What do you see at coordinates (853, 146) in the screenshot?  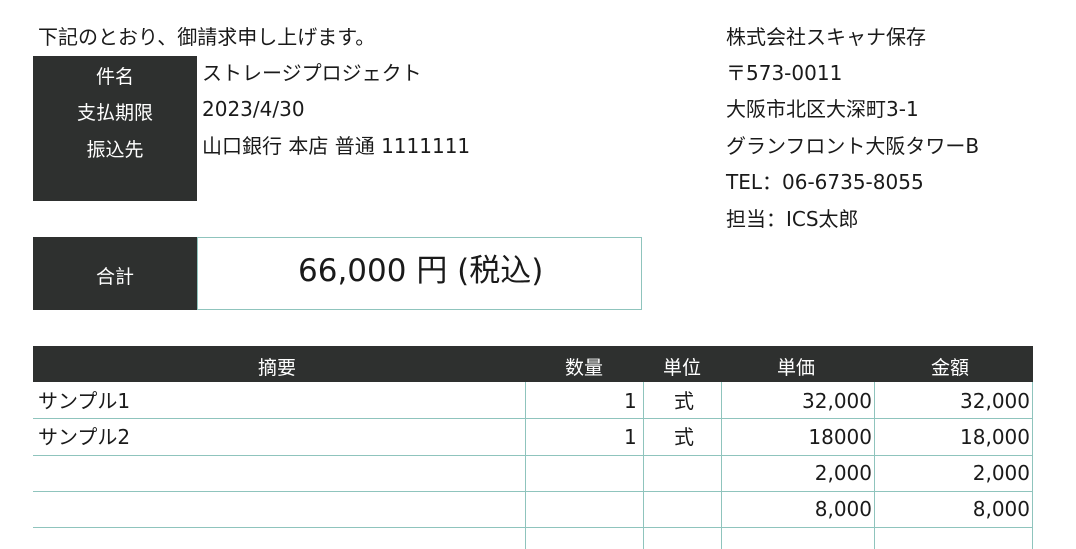 I see `sender-address2: グランフロント大阪タワーB` at bounding box center [853, 146].